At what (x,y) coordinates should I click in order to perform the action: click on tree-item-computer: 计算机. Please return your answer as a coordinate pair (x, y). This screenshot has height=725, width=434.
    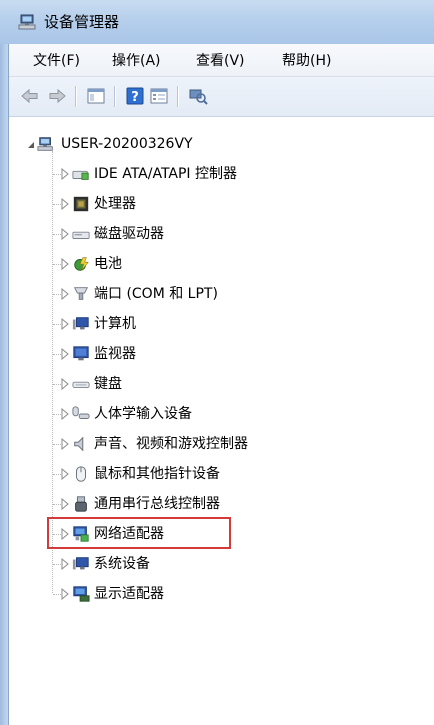
    Looking at the image, I should click on (219, 324).